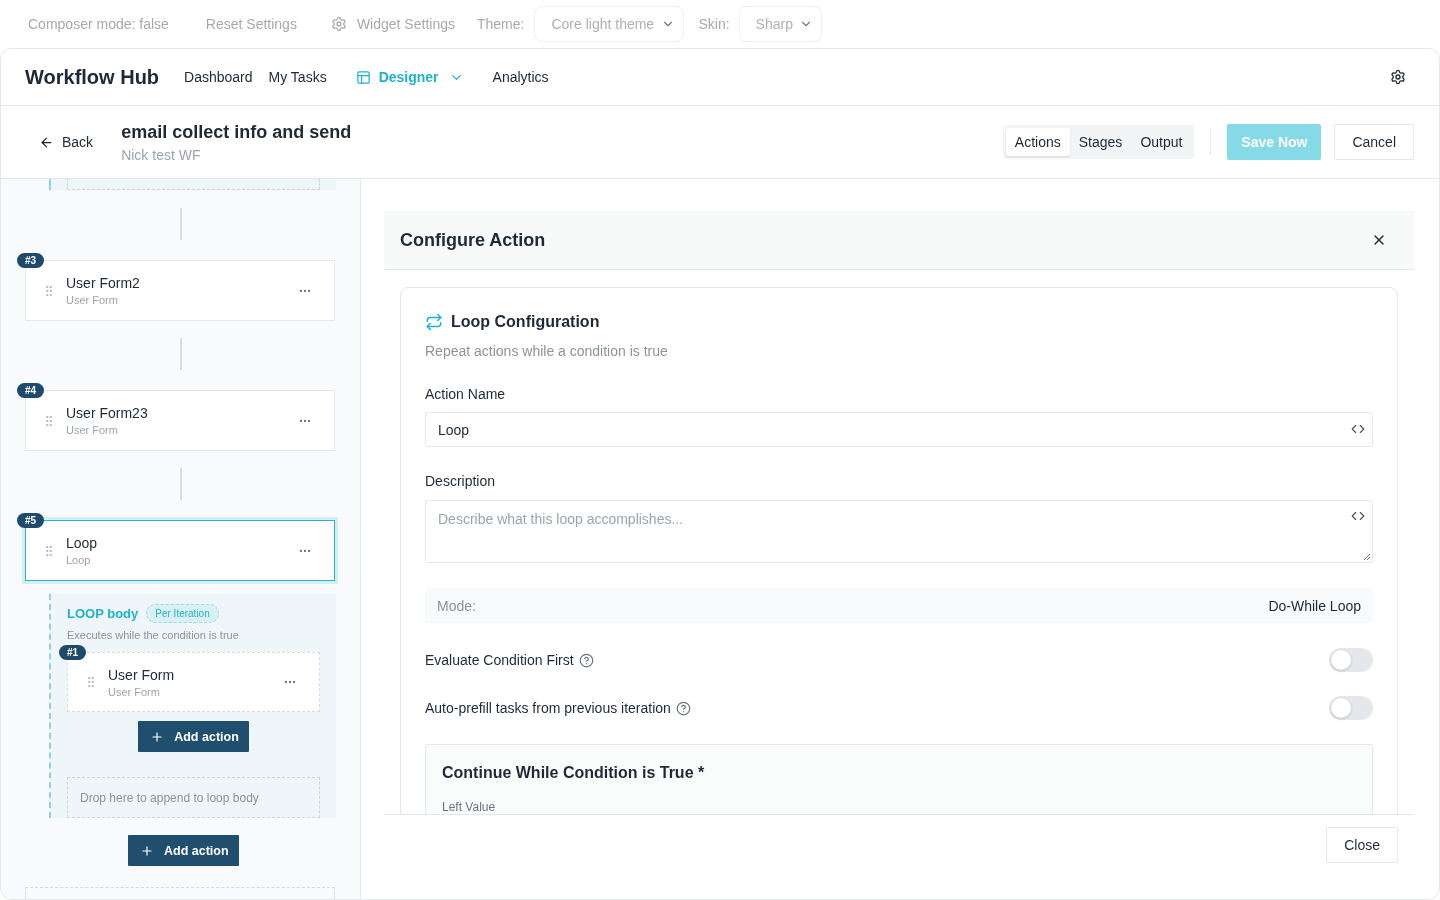  Describe the element at coordinates (1362, 845) in the screenshot. I see `close-button: Close` at that location.